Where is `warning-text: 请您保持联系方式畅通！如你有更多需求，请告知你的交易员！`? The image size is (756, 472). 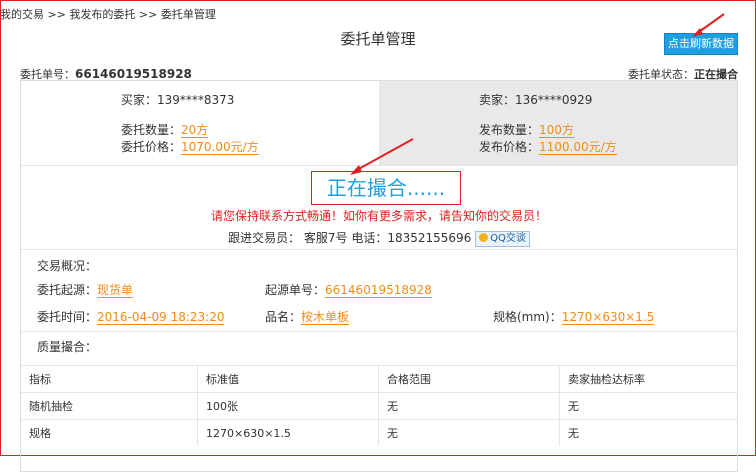 warning-text: 请您保持联系方式畅通！如你有更多需求，请告知你的交易员！ is located at coordinates (378, 216).